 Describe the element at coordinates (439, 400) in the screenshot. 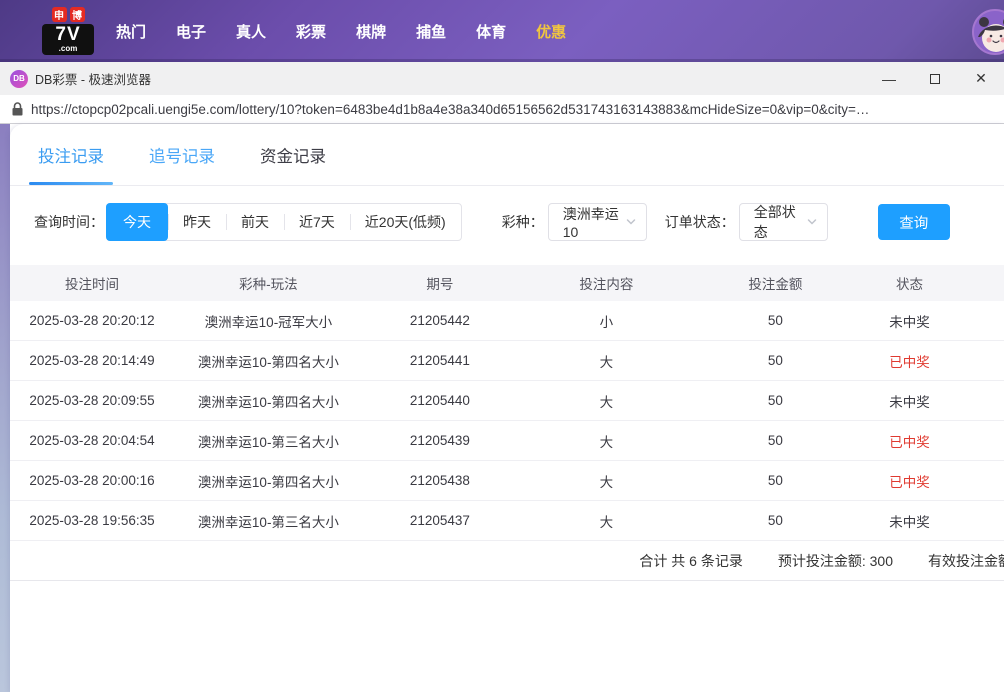

I see `table-cell: 21205440` at that location.